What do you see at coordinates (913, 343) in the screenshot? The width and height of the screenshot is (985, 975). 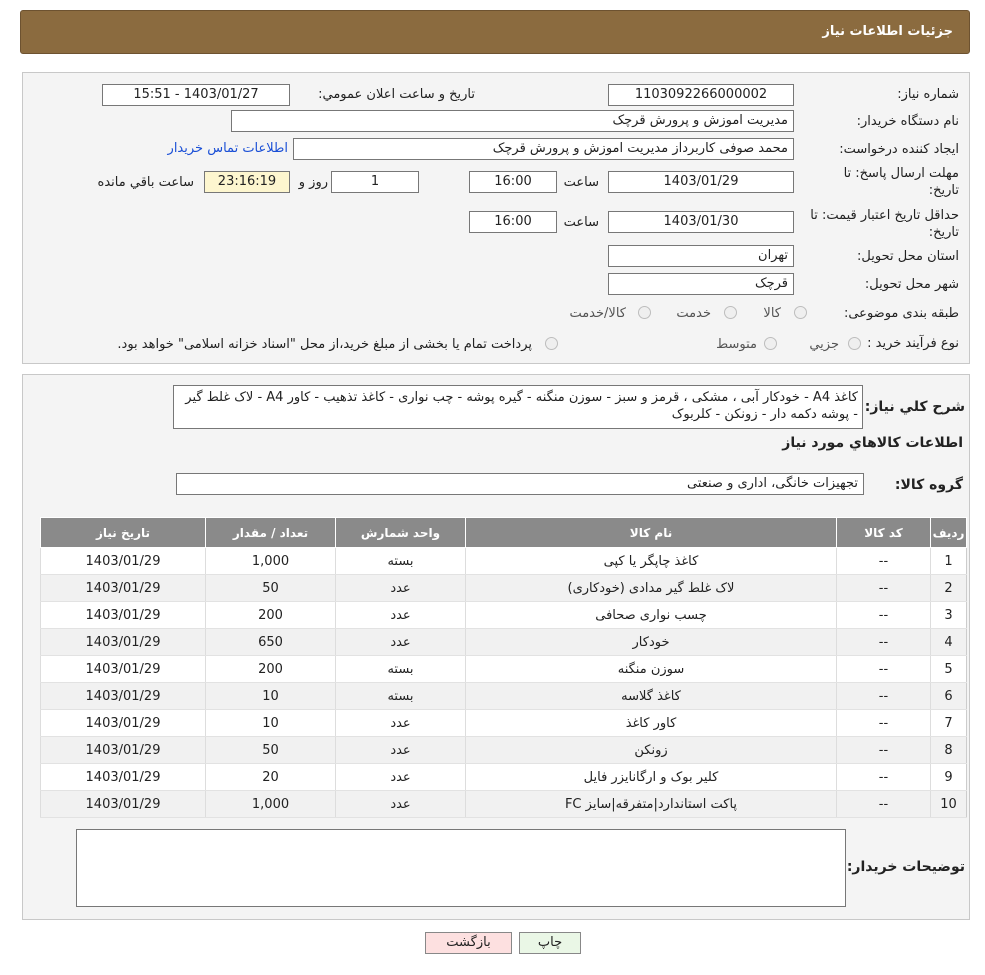 I see `process-label: نوع فرآیند خرید :` at bounding box center [913, 343].